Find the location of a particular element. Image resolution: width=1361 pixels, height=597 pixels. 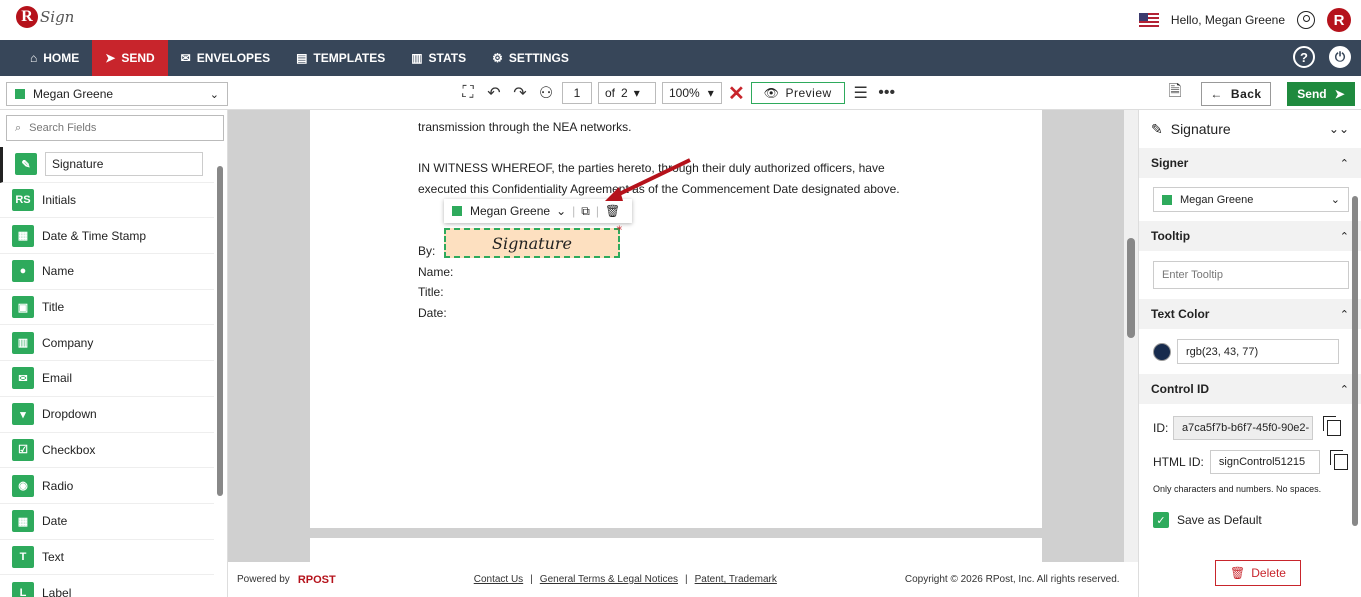

send-icon: ➤ is located at coordinates (110, 58).